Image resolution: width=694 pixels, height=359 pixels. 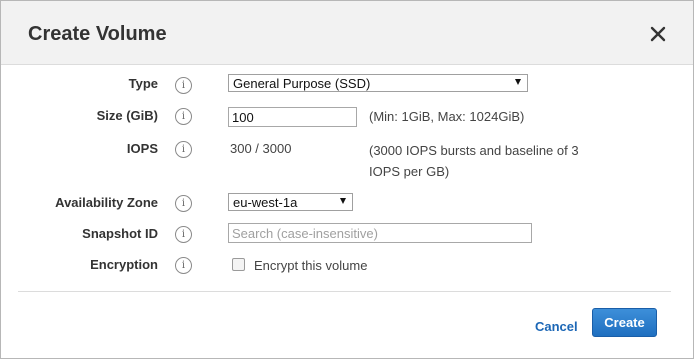 What do you see at coordinates (124, 264) in the screenshot?
I see `encryption-label: Encryption` at bounding box center [124, 264].